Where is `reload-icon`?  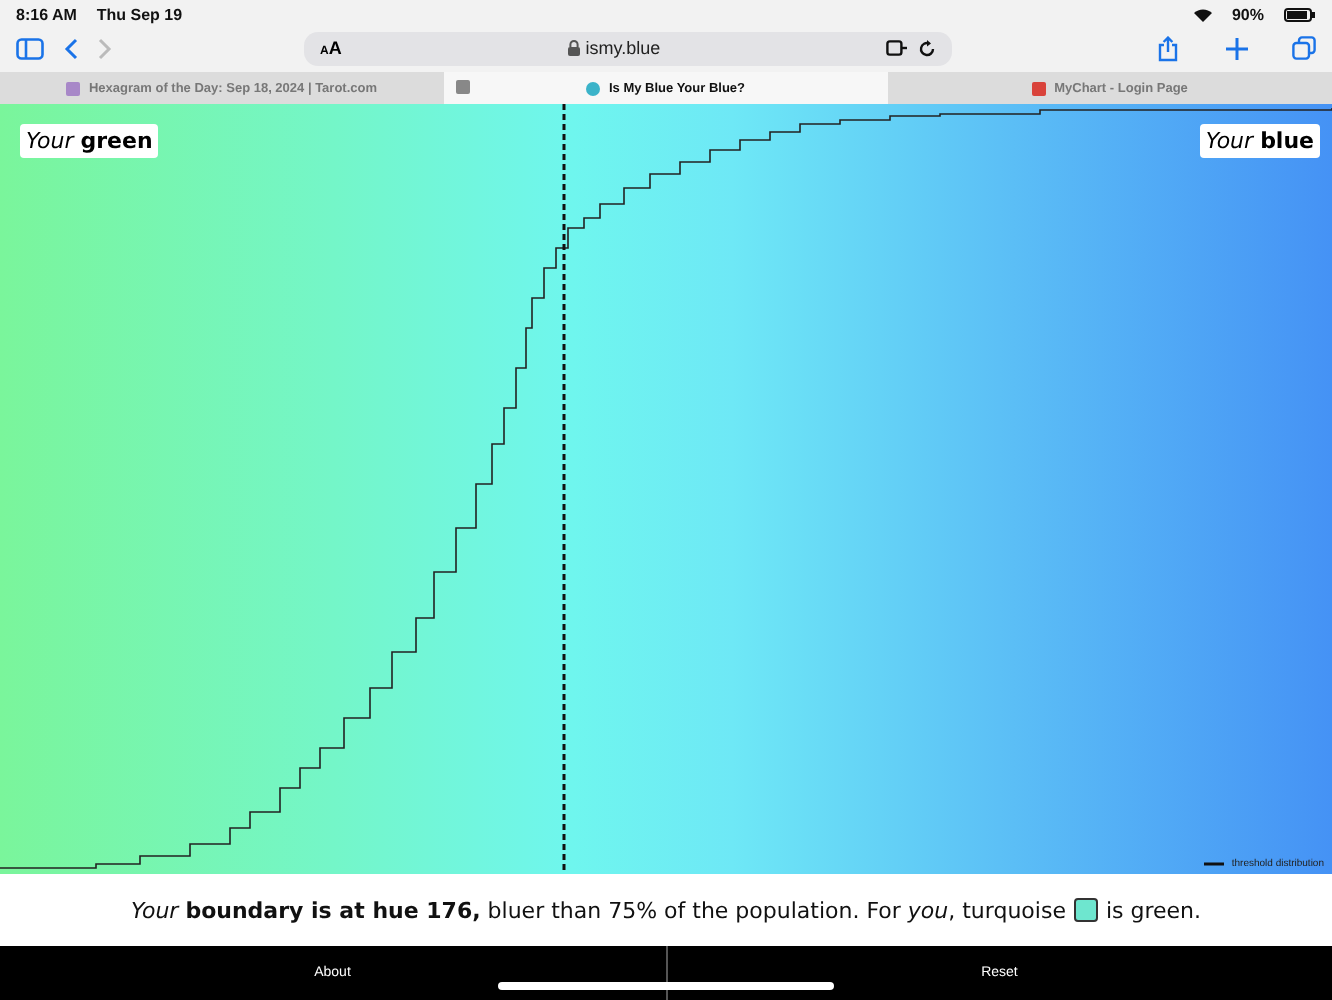
reload-icon is located at coordinates (927, 48).